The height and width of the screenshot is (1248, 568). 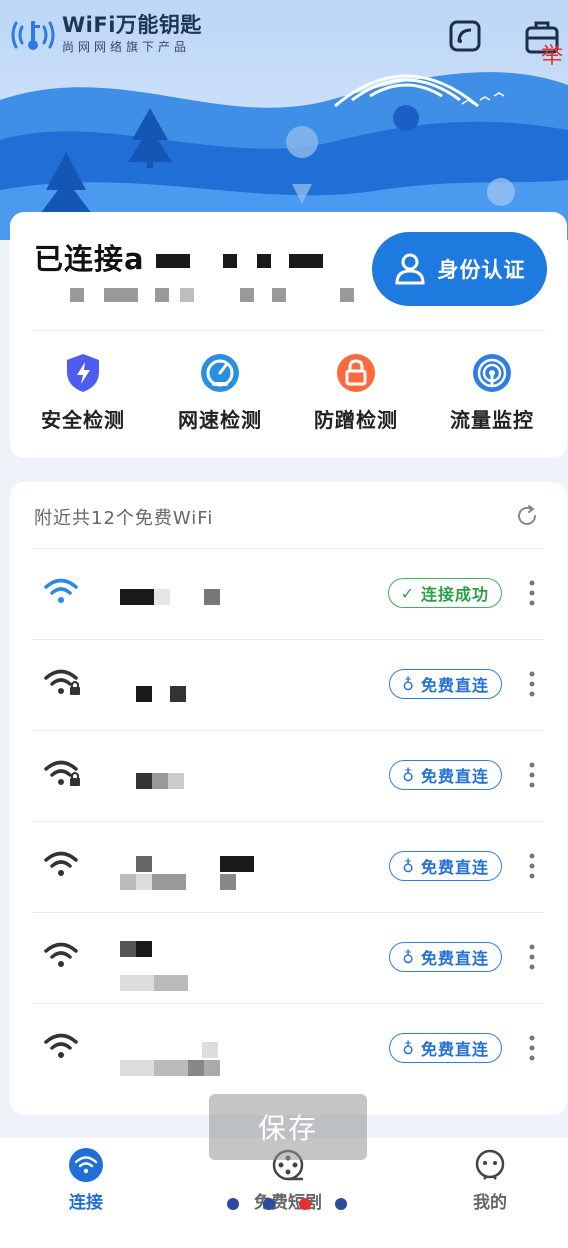 I want to click on speedometer-icon, so click(x=220, y=373).